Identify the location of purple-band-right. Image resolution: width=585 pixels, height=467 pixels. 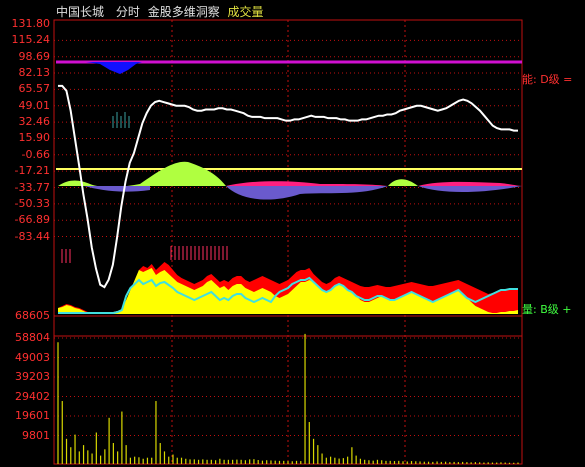
(470, 189).